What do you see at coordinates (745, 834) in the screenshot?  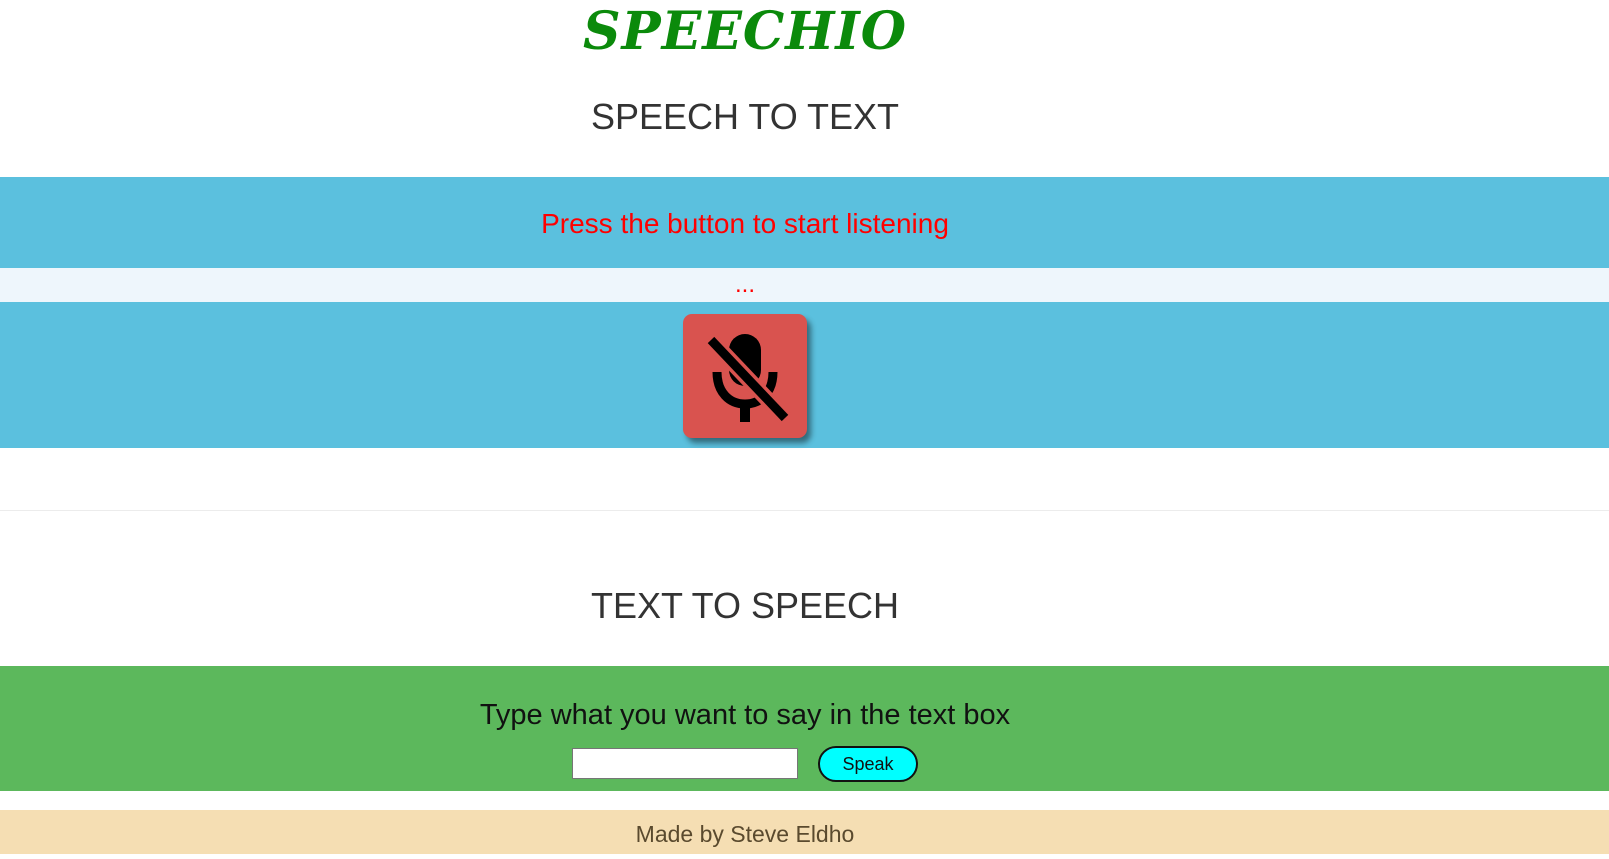 I see `footer-credit: Made by Steve Eldho` at bounding box center [745, 834].